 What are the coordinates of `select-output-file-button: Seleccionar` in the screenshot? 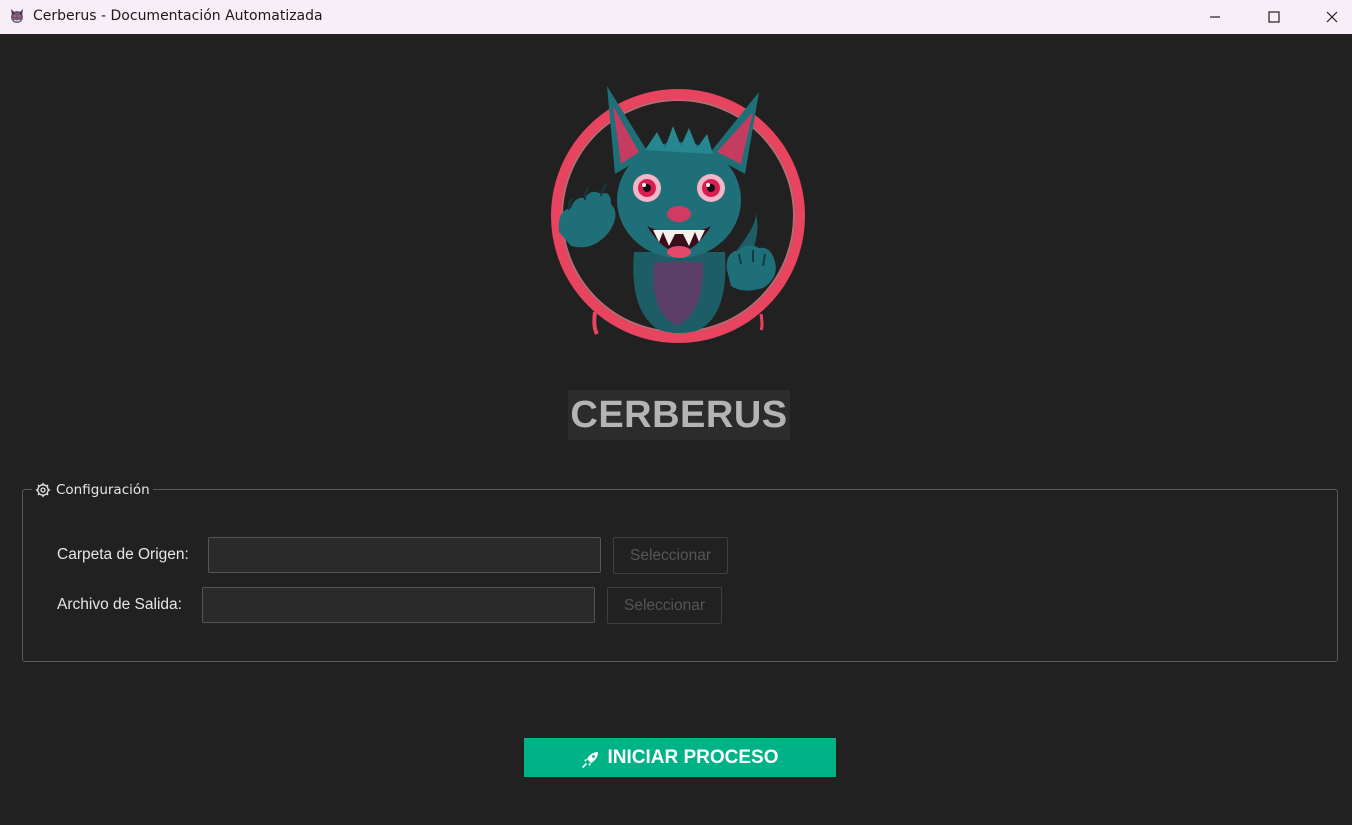 It's located at (664, 605).